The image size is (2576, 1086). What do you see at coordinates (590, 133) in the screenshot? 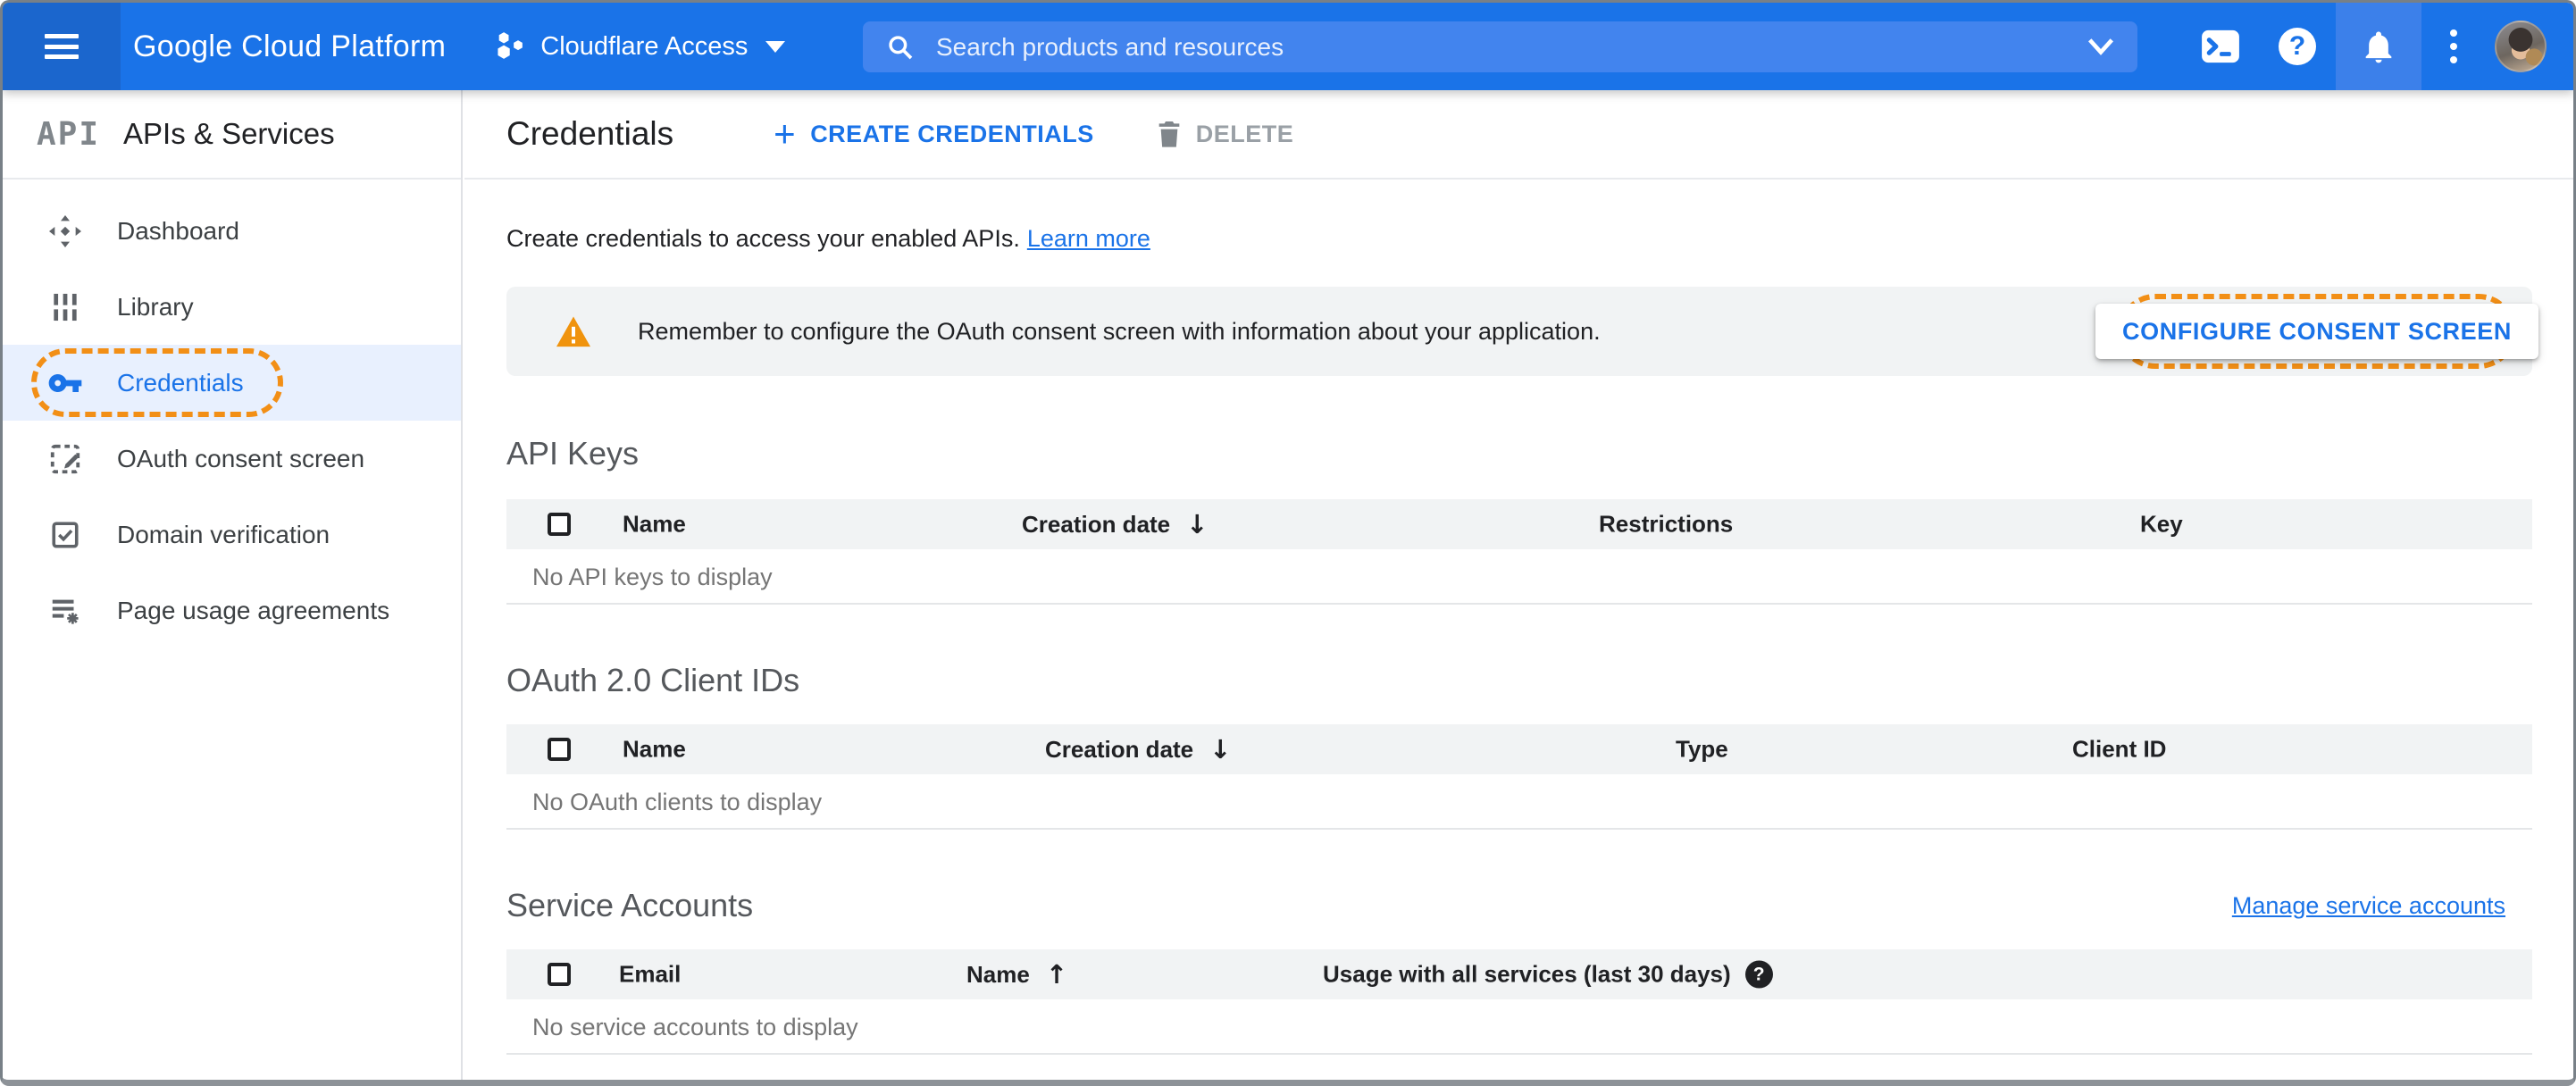
I see `page-title: Credentials` at bounding box center [590, 133].